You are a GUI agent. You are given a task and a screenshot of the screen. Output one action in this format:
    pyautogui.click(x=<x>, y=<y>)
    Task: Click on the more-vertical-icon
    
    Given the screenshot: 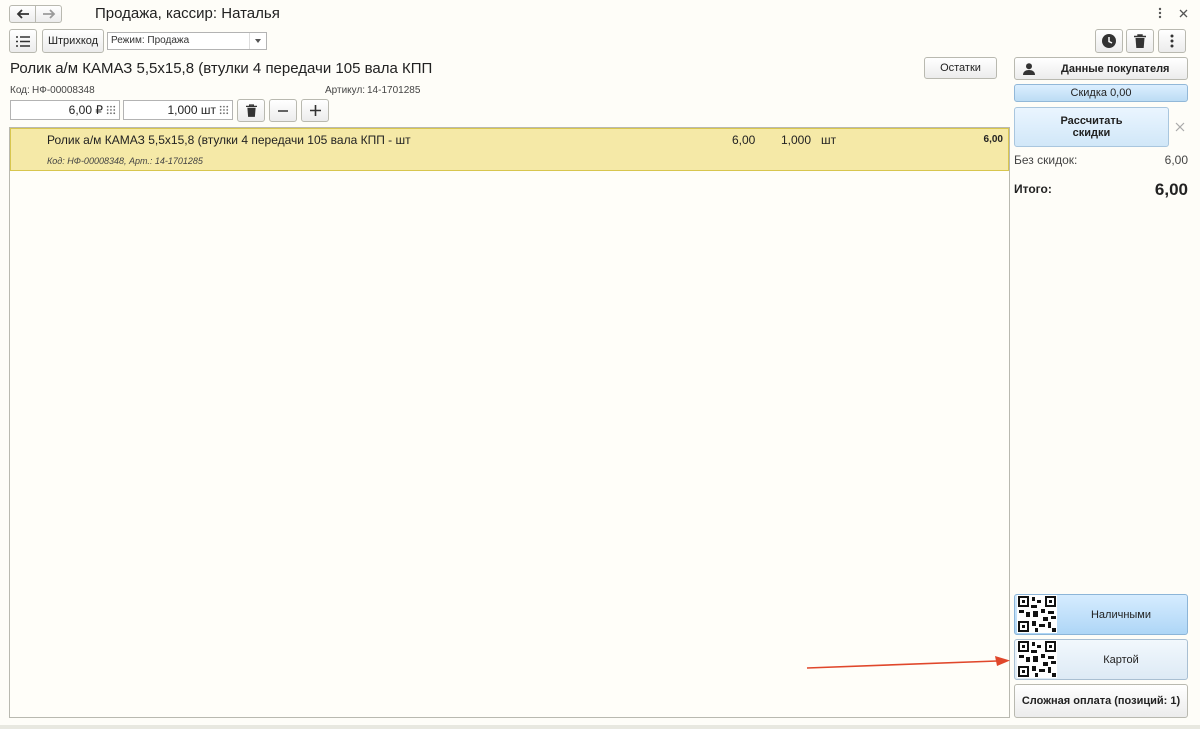 What is the action you would take?
    pyautogui.click(x=1172, y=41)
    